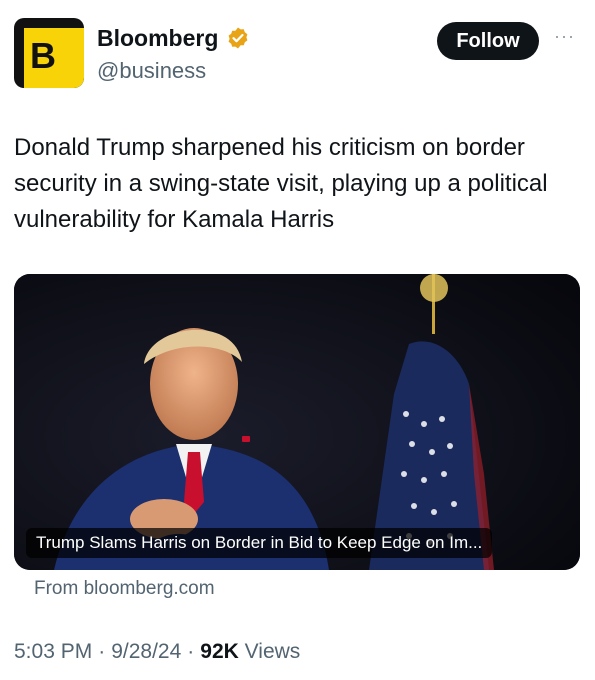 This screenshot has width=595, height=680. What do you see at coordinates (488, 41) in the screenshot?
I see `follow-button: Follow` at bounding box center [488, 41].